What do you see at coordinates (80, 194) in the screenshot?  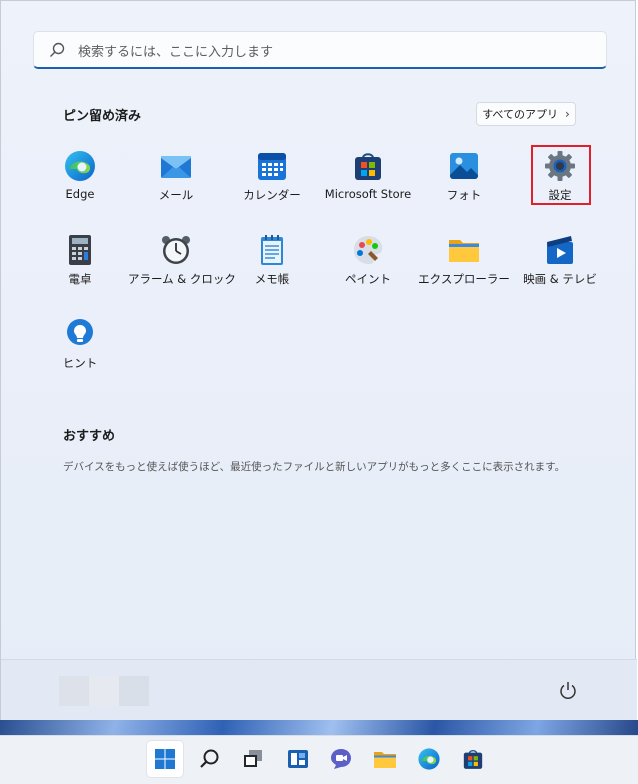 I see `app-label: Edge` at bounding box center [80, 194].